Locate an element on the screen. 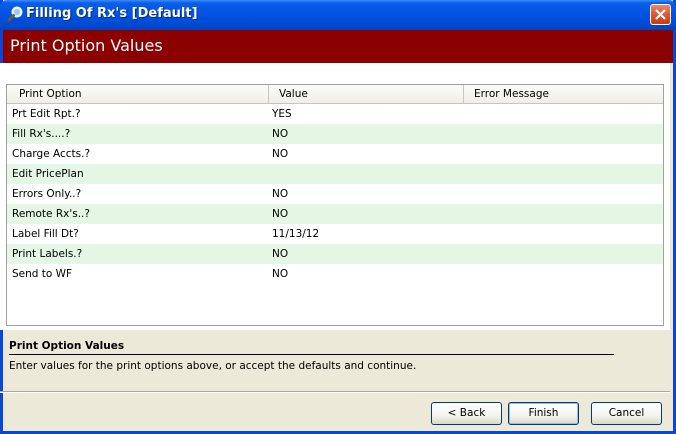  close-icon is located at coordinates (660, 14).